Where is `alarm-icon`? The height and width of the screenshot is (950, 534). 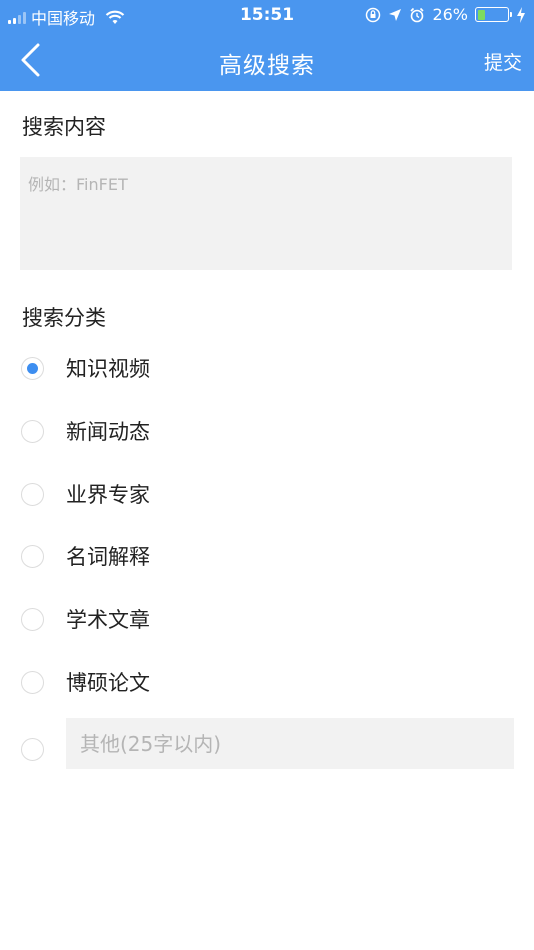 alarm-icon is located at coordinates (417, 14).